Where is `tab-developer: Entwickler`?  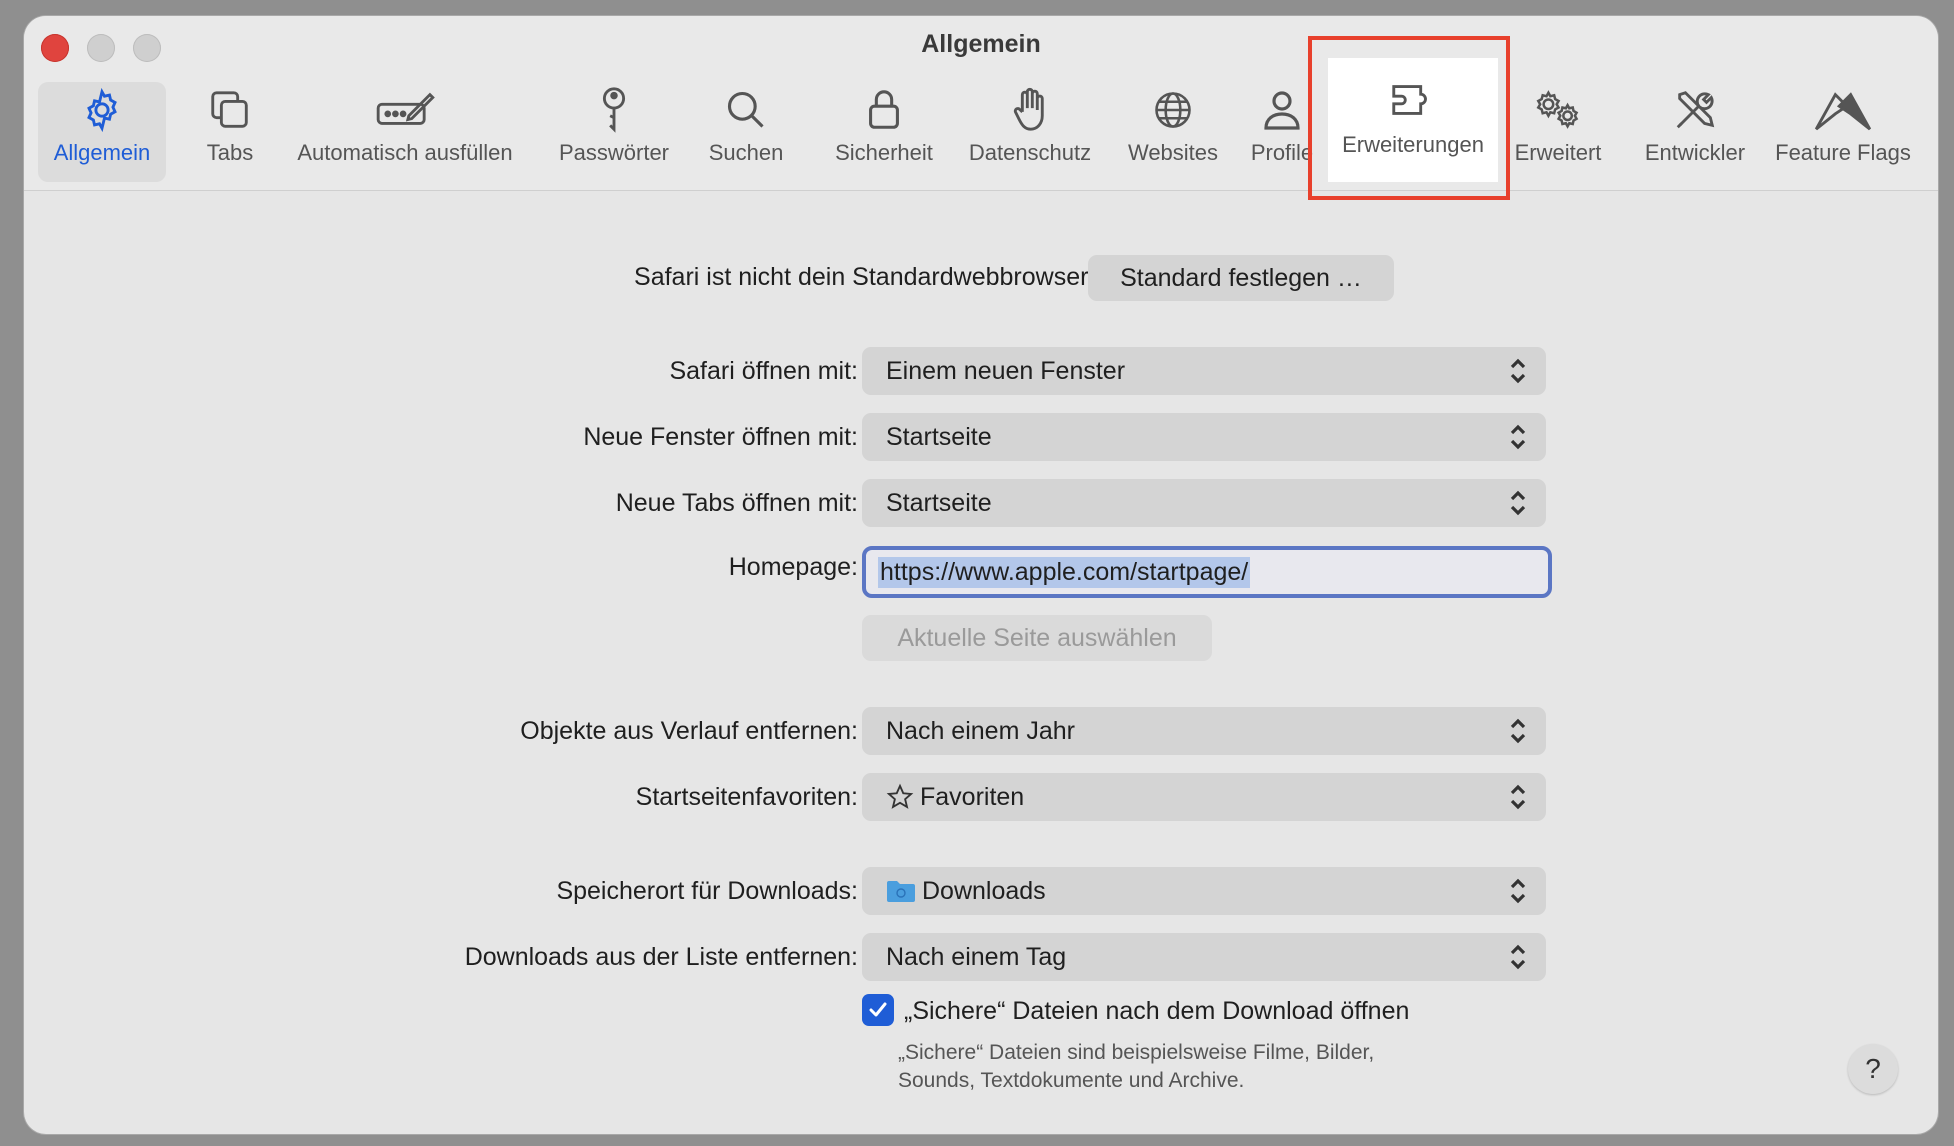
tab-developer: Entwickler is located at coordinates (1695, 132).